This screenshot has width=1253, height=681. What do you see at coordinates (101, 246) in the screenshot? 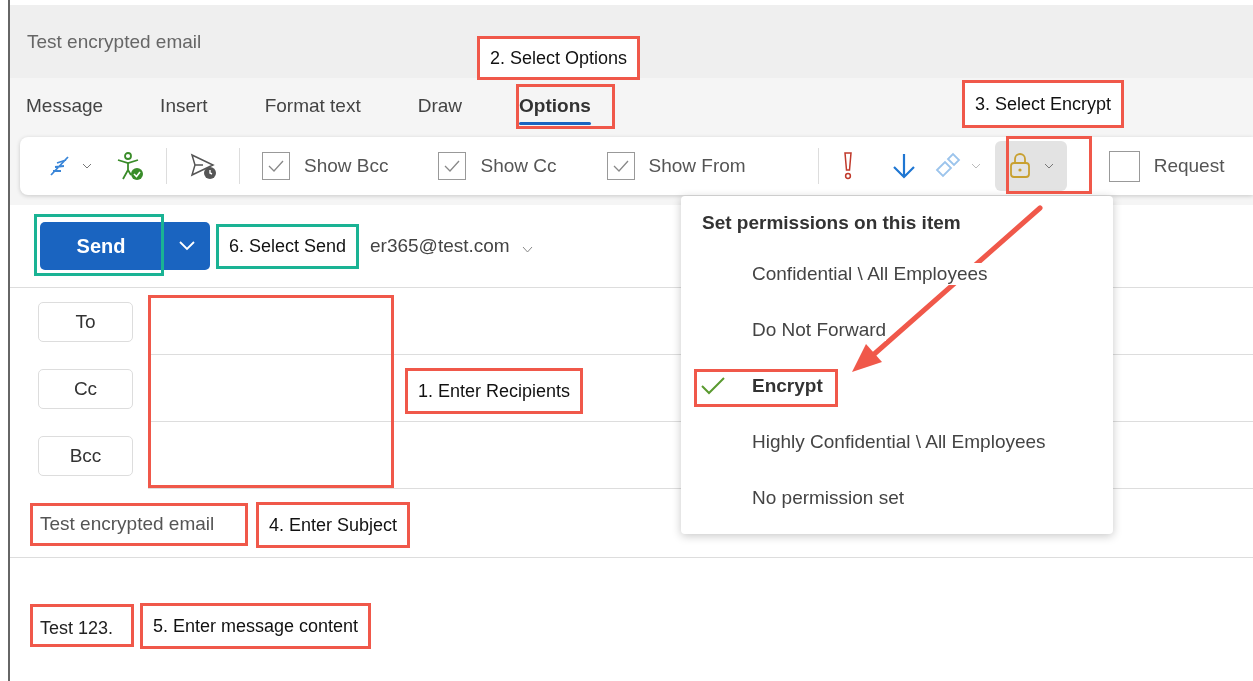
I see `send-button: Send` at bounding box center [101, 246].